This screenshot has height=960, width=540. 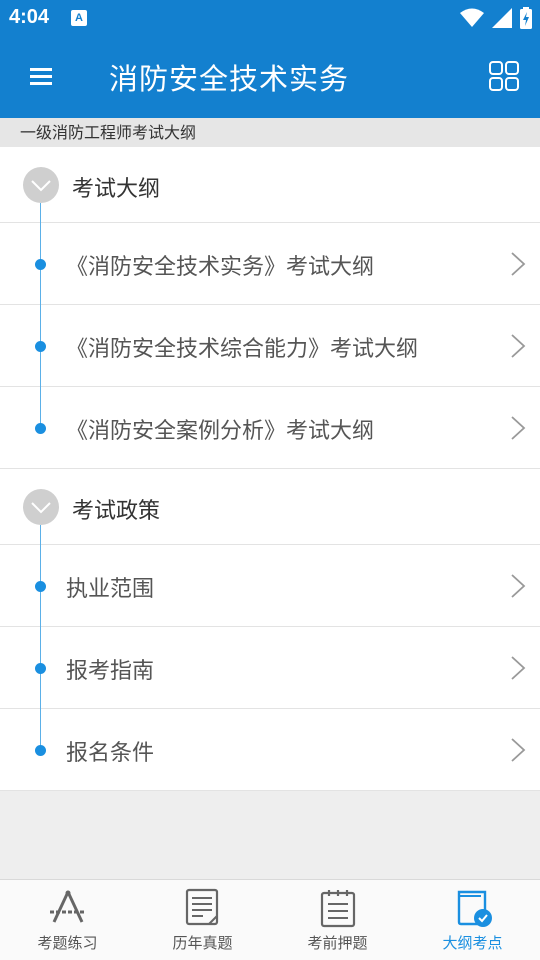 I want to click on tab-outline-key-points: 大纲考点, so click(x=472, y=920).